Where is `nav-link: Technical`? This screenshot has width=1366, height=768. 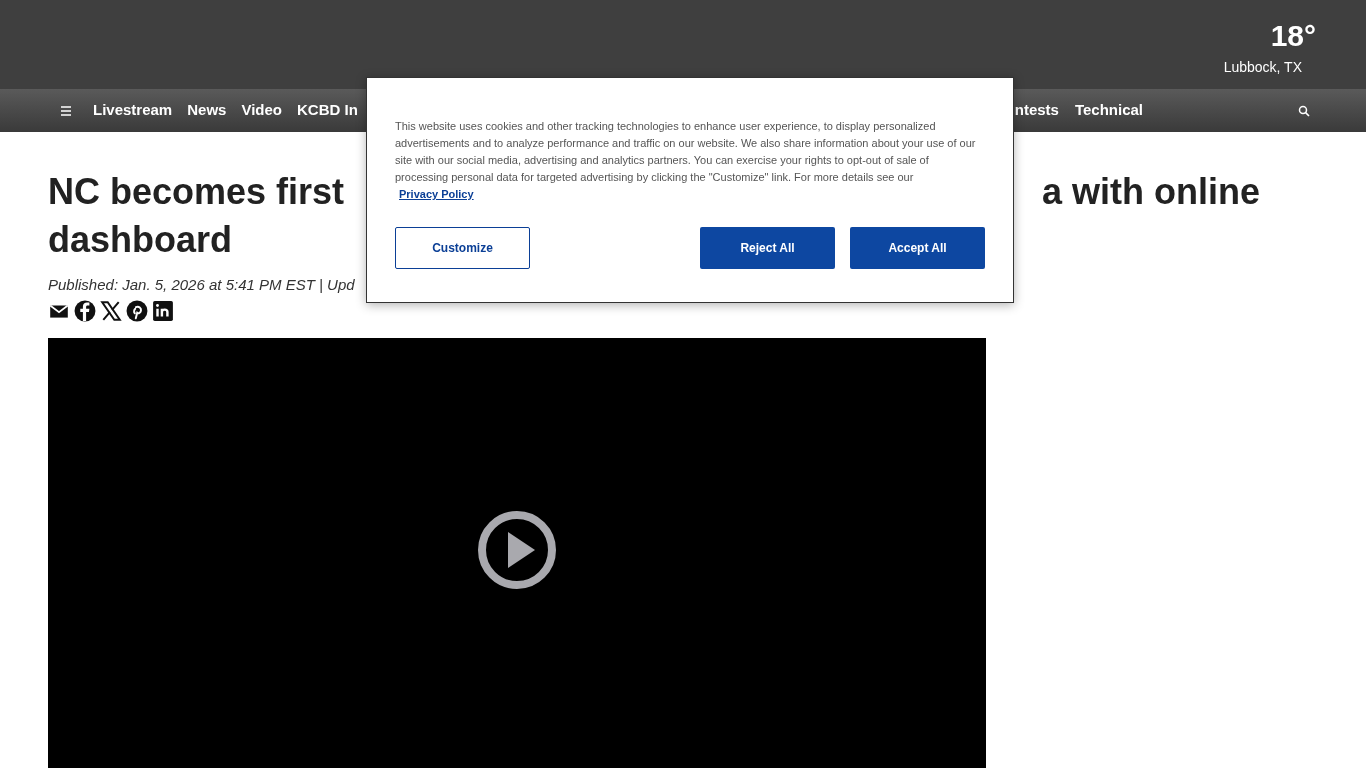 nav-link: Technical is located at coordinates (1108, 110).